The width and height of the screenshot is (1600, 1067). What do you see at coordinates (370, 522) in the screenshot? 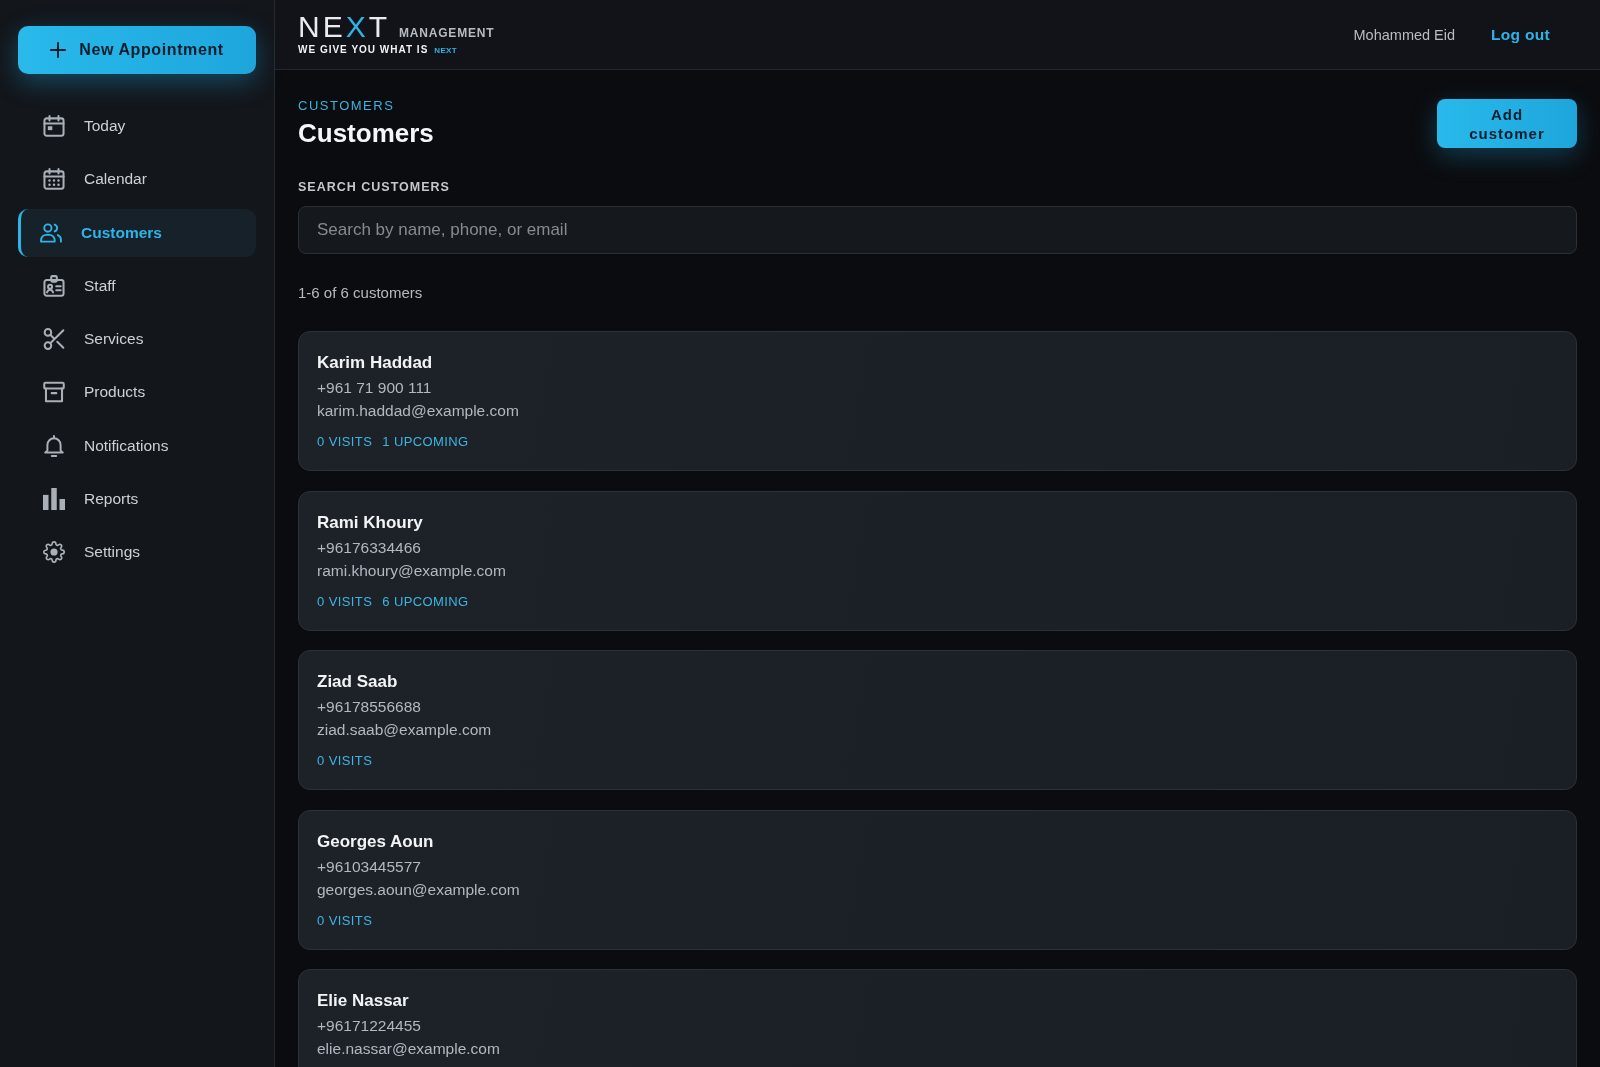
I see `customer-name: Rami Khoury` at bounding box center [370, 522].